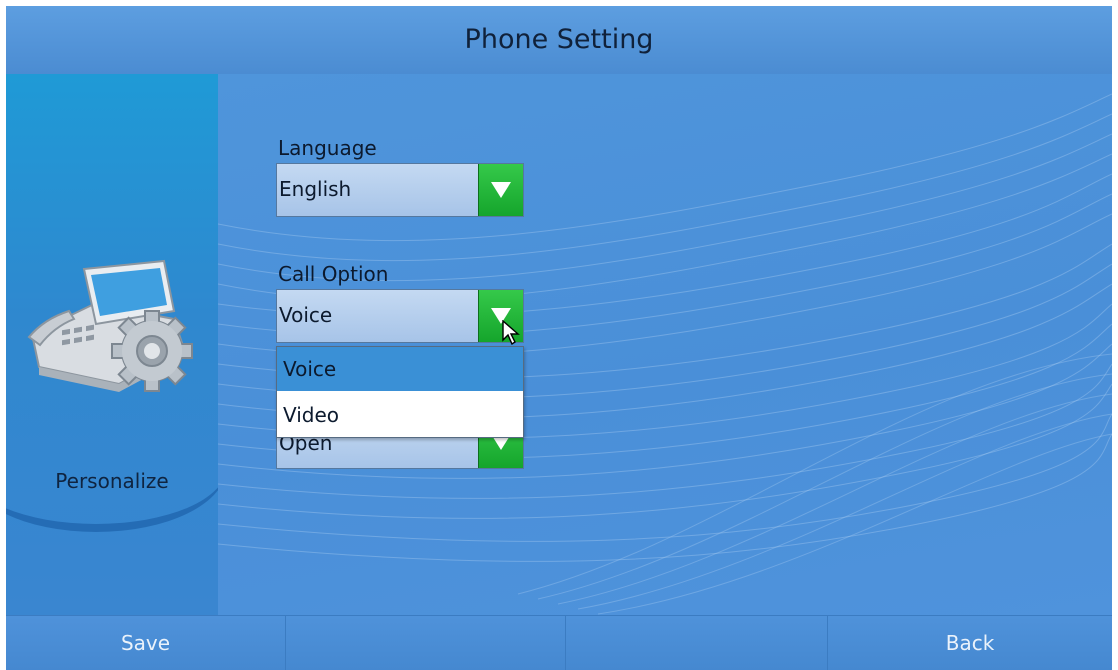 This screenshot has width=1118, height=670. I want to click on call-option-select: Voice, so click(400, 316).